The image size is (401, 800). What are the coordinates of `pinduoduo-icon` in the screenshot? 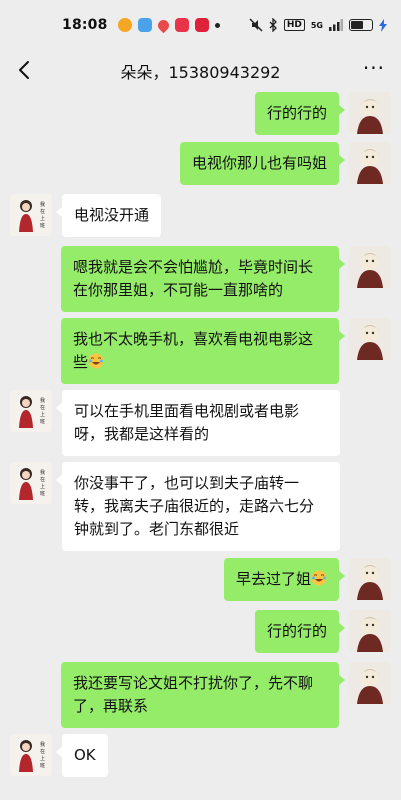 It's located at (201, 25).